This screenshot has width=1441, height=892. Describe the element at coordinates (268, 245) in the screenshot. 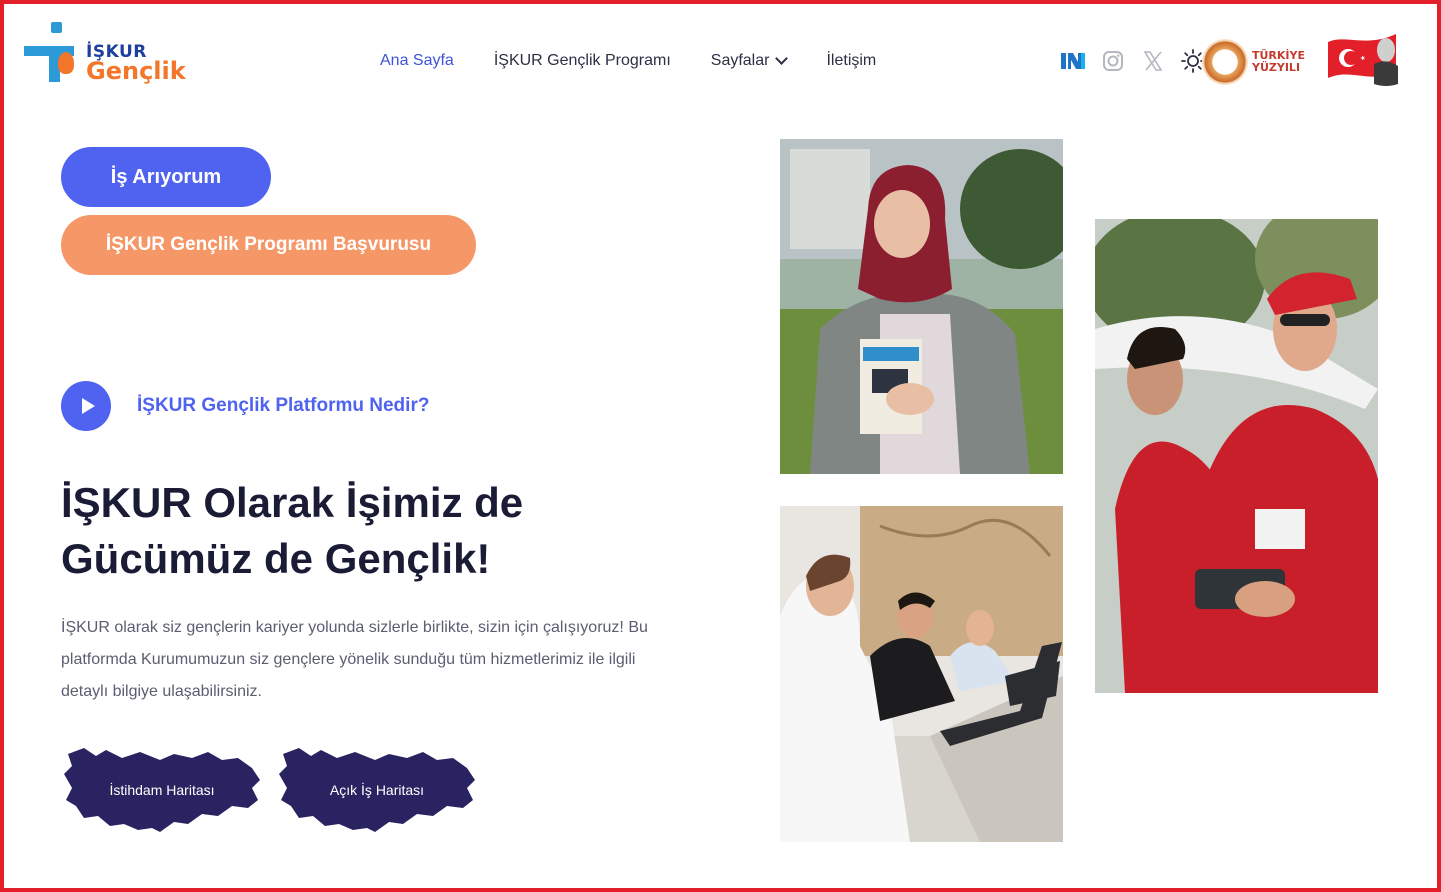

I see `youth-program-apply-button: İŞKUR Gençlik Programı Başvurusu` at that location.